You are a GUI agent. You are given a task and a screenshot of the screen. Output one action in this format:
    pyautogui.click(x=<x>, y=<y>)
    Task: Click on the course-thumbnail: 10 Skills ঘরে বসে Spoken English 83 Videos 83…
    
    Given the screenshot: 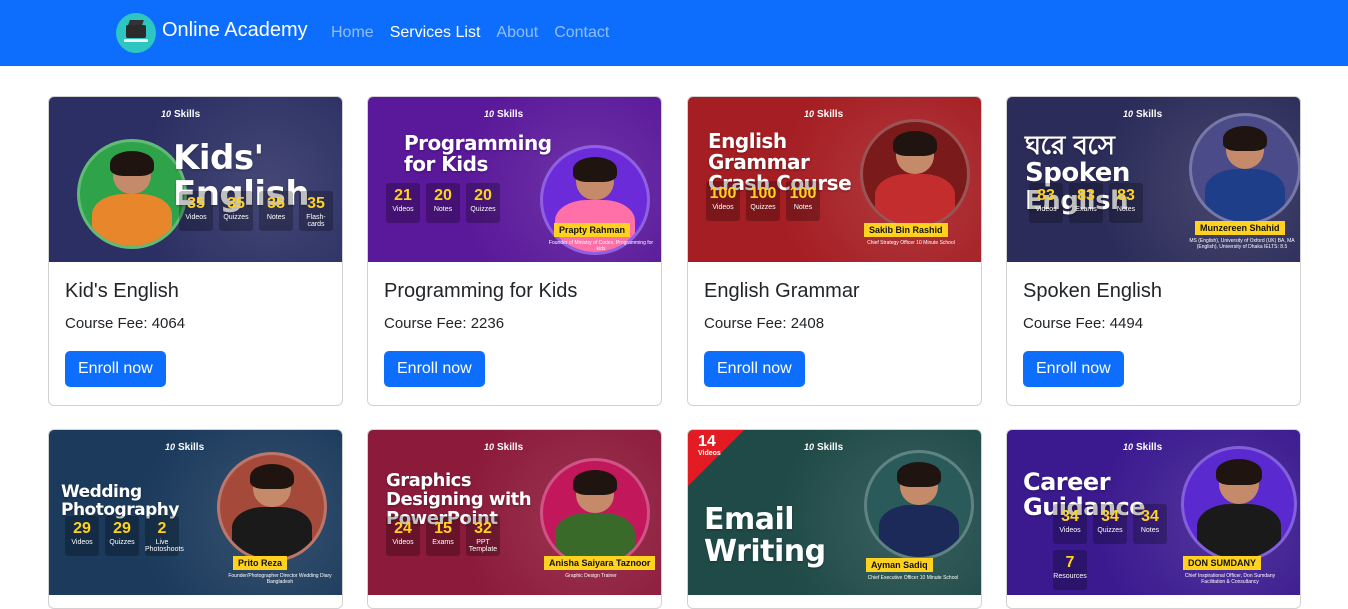 What is the action you would take?
    pyautogui.click(x=1153, y=179)
    